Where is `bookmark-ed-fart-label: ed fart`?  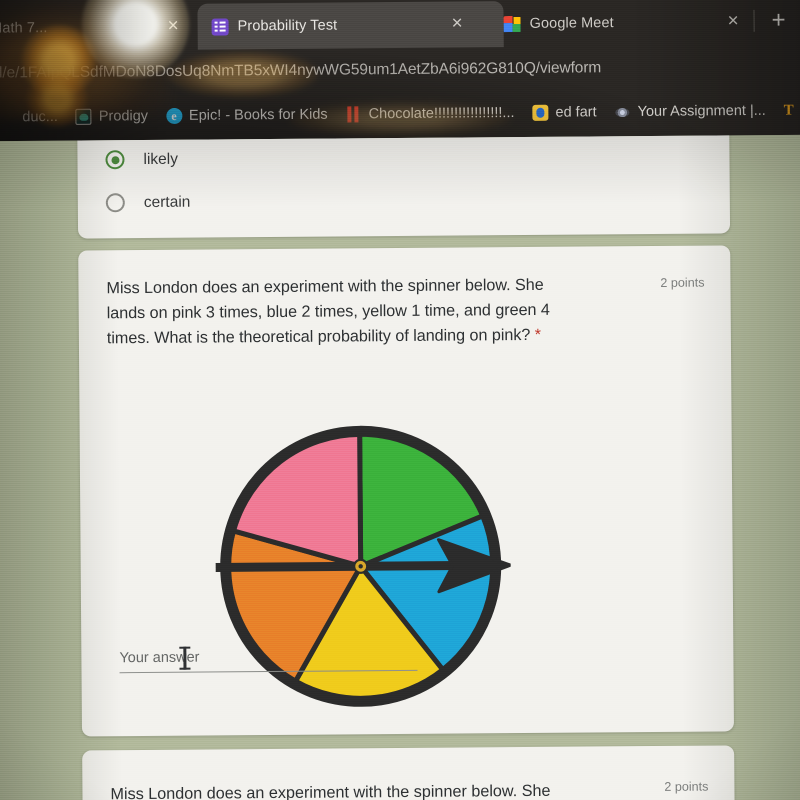 bookmark-ed-fart-label: ed fart is located at coordinates (576, 112).